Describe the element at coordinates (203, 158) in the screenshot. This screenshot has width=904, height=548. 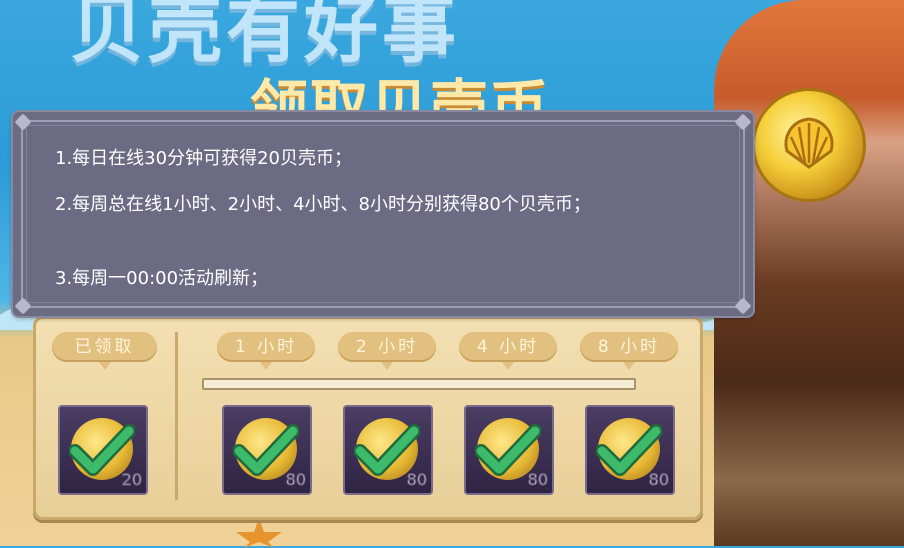
I see `rule-line-1: 1.每日在线30分钟可获得20贝壳币；` at that location.